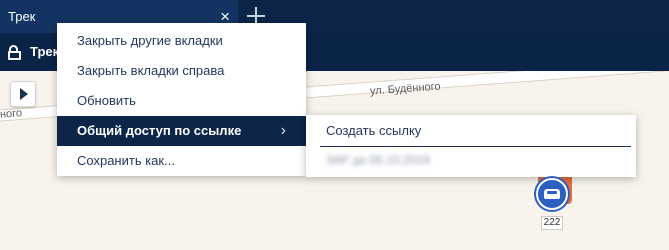 The height and width of the screenshot is (250, 669). I want to click on menu-item-close-other-tabs: Закрыть другие вкладки, so click(181, 41).